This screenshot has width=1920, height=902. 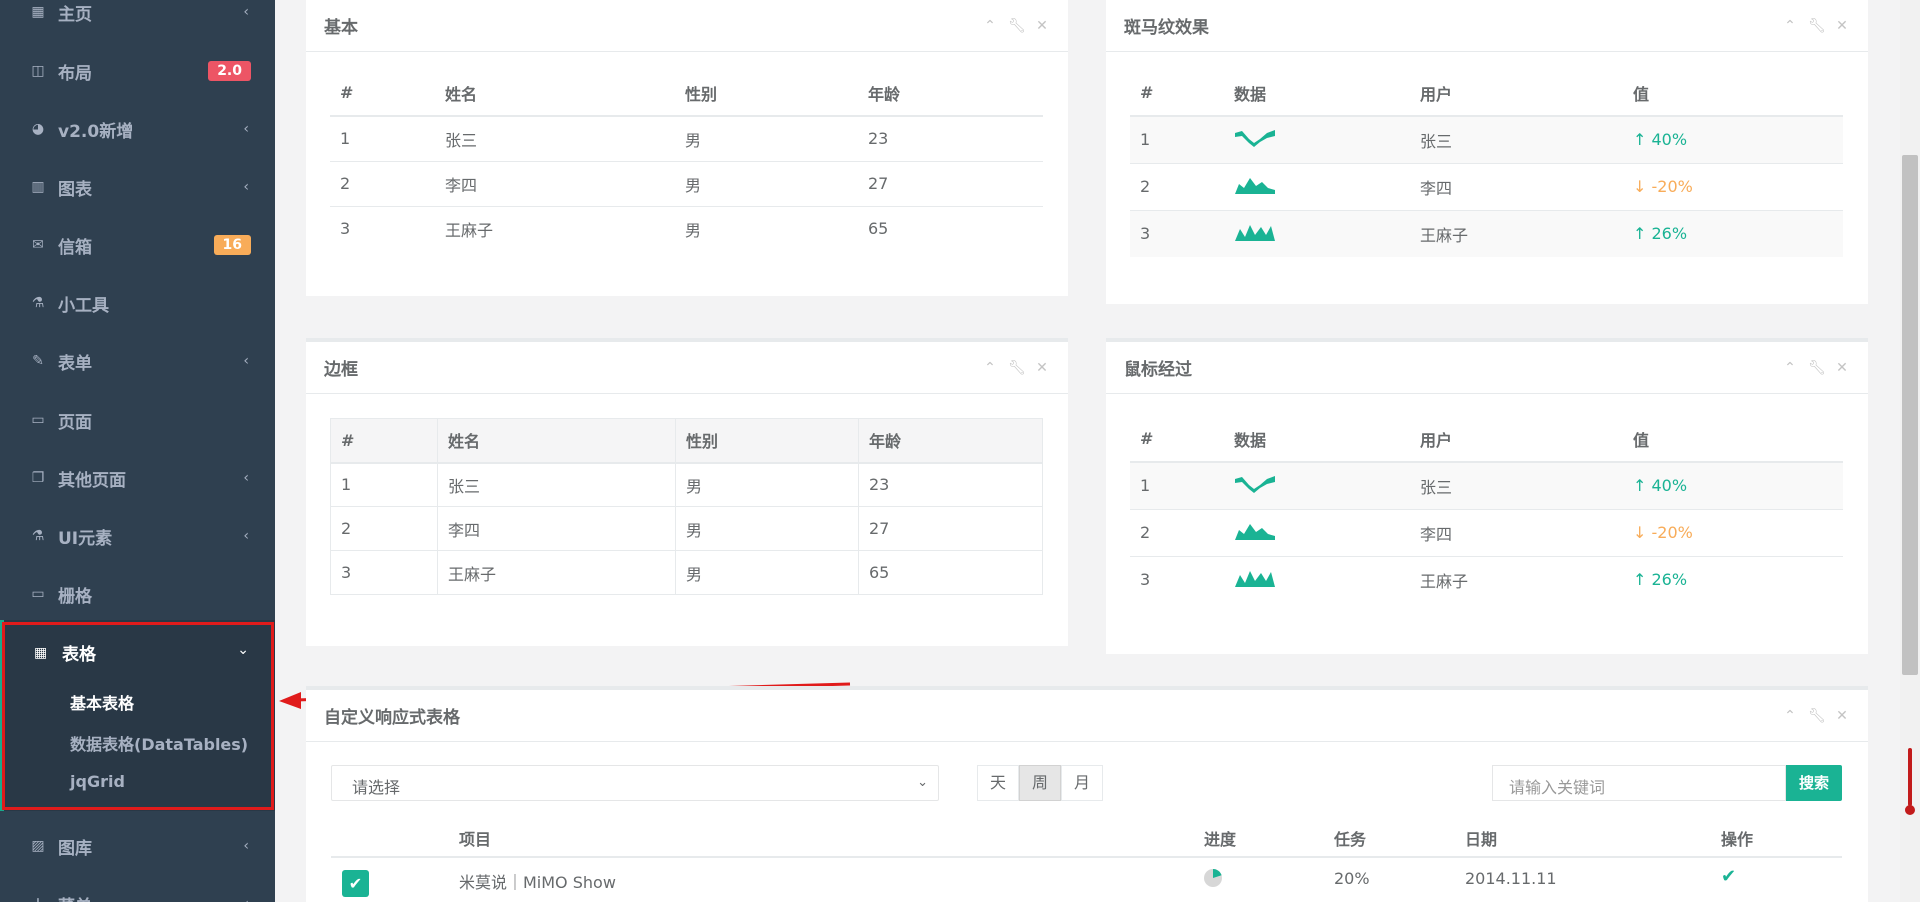 What do you see at coordinates (38, 478) in the screenshot?
I see `files-icon: ❐` at bounding box center [38, 478].